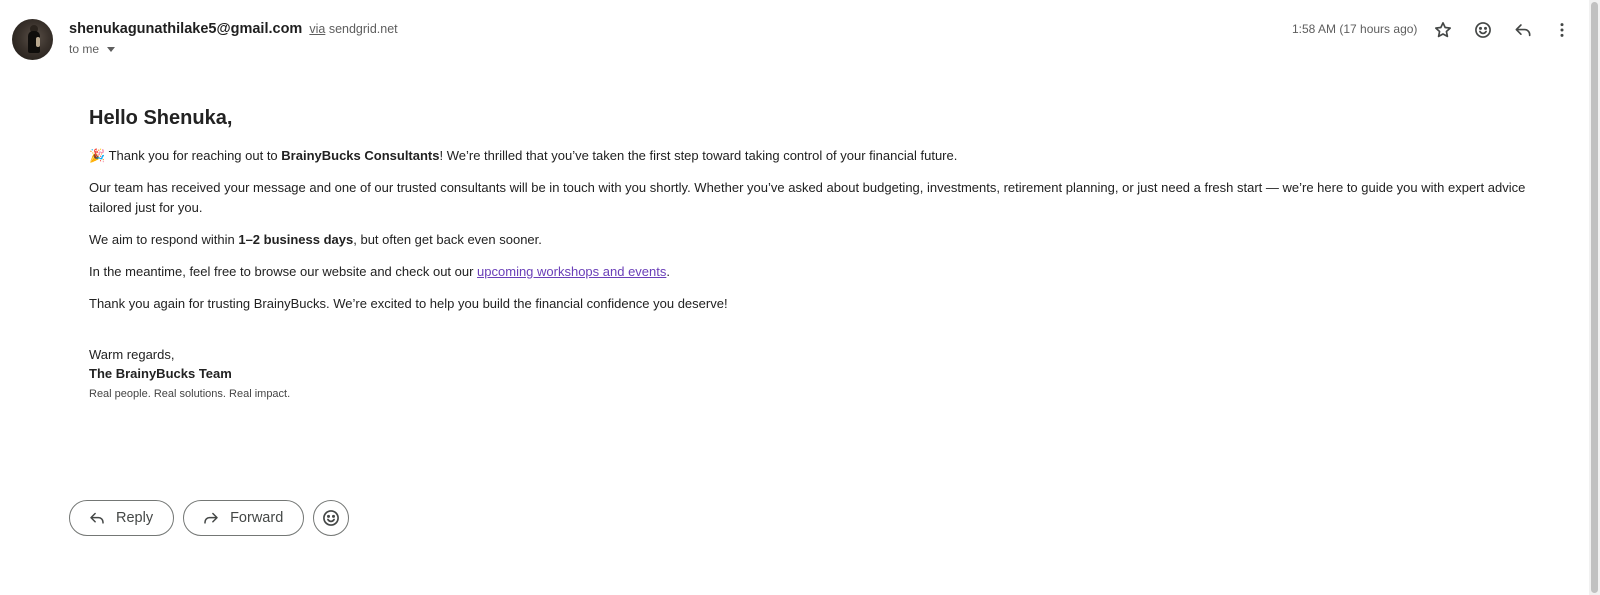  I want to click on more-options-button, so click(1562, 30).